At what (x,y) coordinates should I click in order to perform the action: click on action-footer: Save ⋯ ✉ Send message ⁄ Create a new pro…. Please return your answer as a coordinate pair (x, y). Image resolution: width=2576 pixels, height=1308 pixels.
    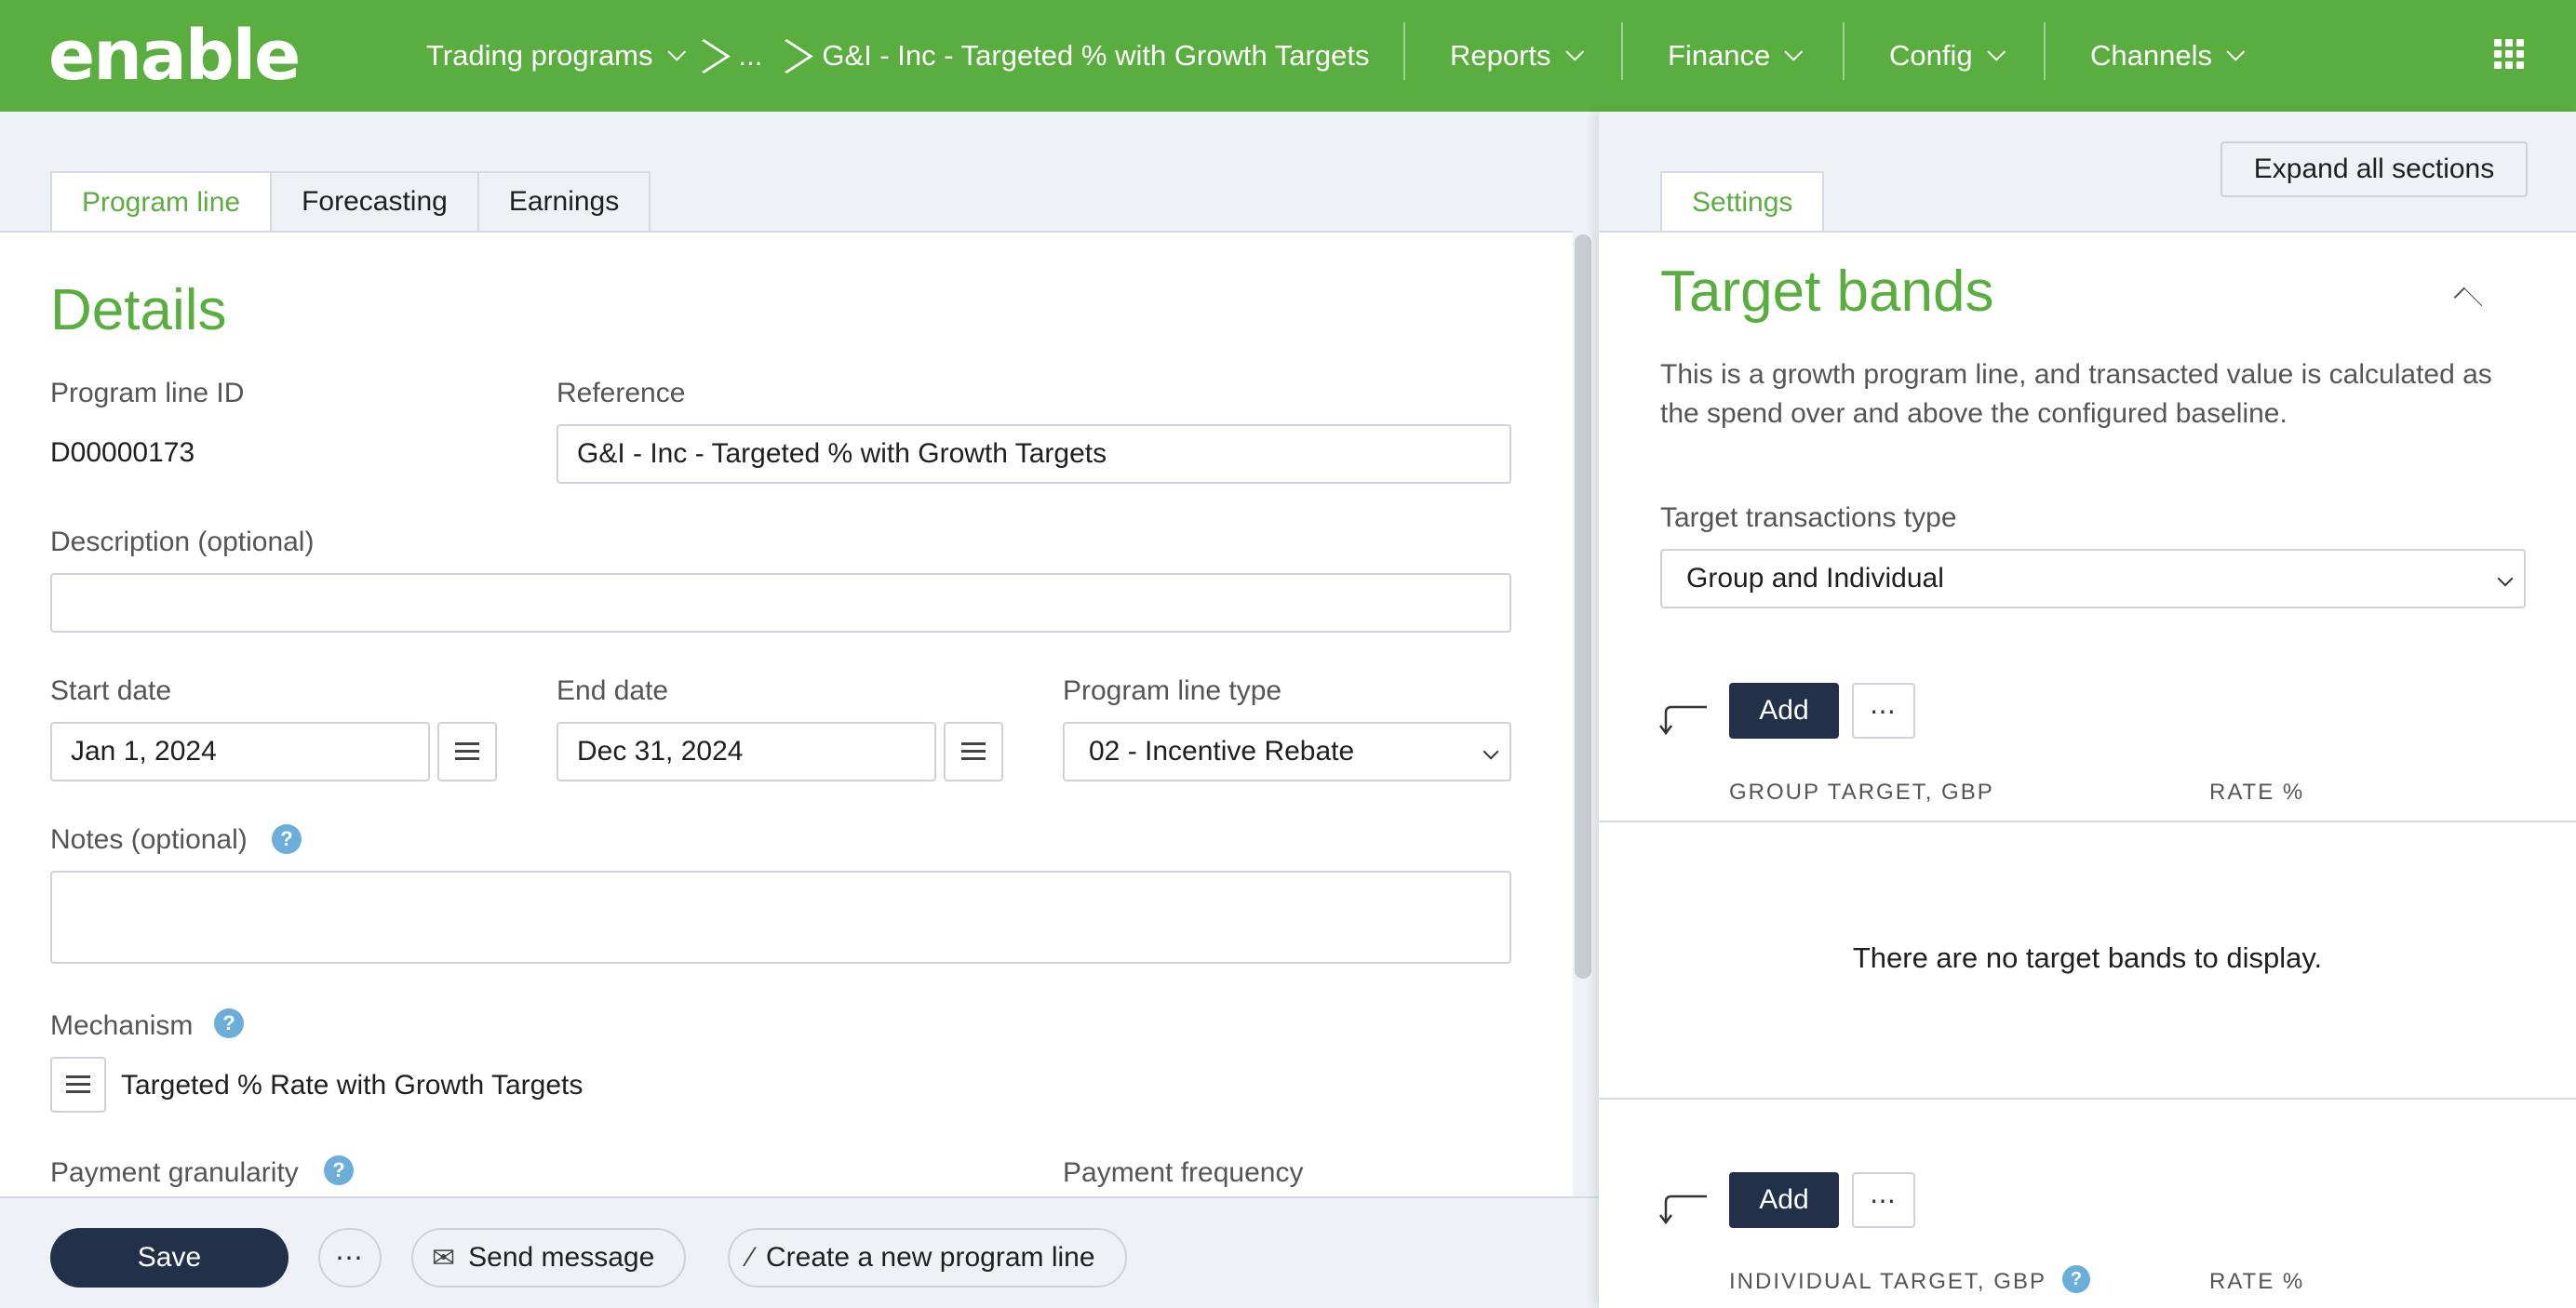
    Looking at the image, I should click on (799, 1252).